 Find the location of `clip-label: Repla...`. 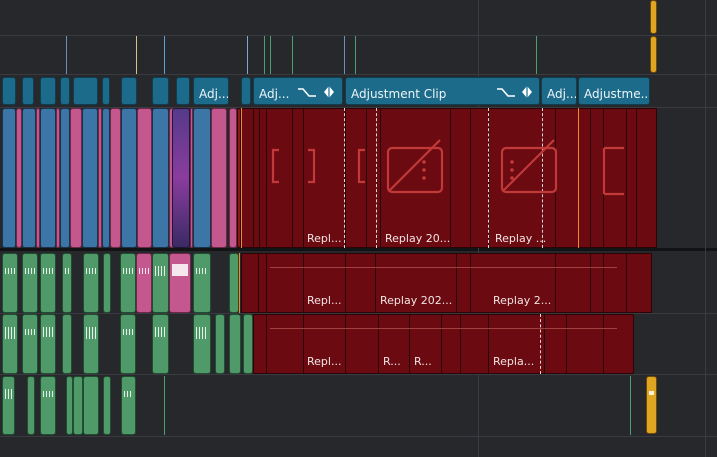

clip-label: Repla... is located at coordinates (514, 361).